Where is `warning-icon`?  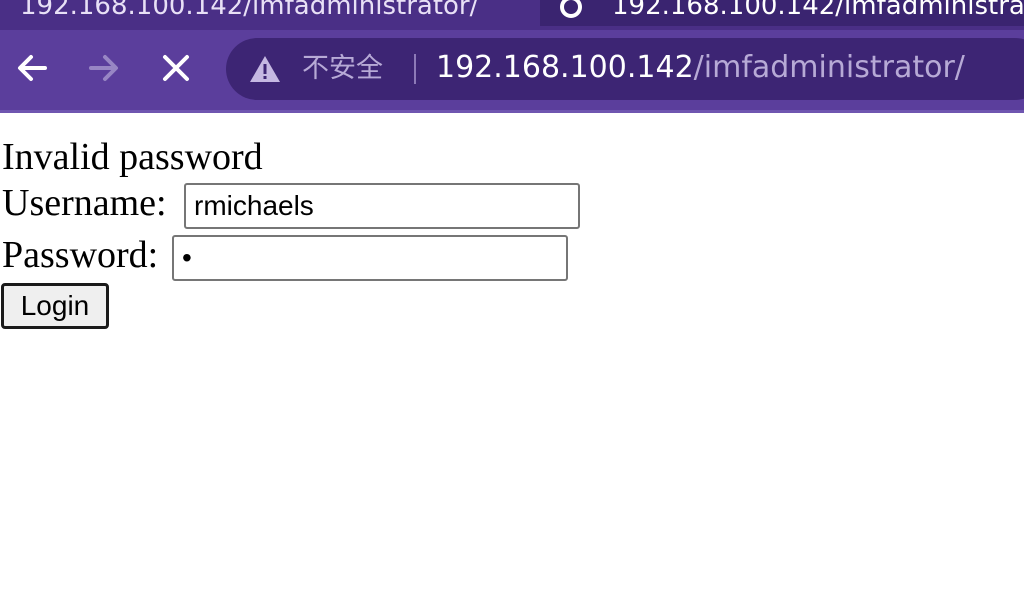
warning-icon is located at coordinates (265, 69).